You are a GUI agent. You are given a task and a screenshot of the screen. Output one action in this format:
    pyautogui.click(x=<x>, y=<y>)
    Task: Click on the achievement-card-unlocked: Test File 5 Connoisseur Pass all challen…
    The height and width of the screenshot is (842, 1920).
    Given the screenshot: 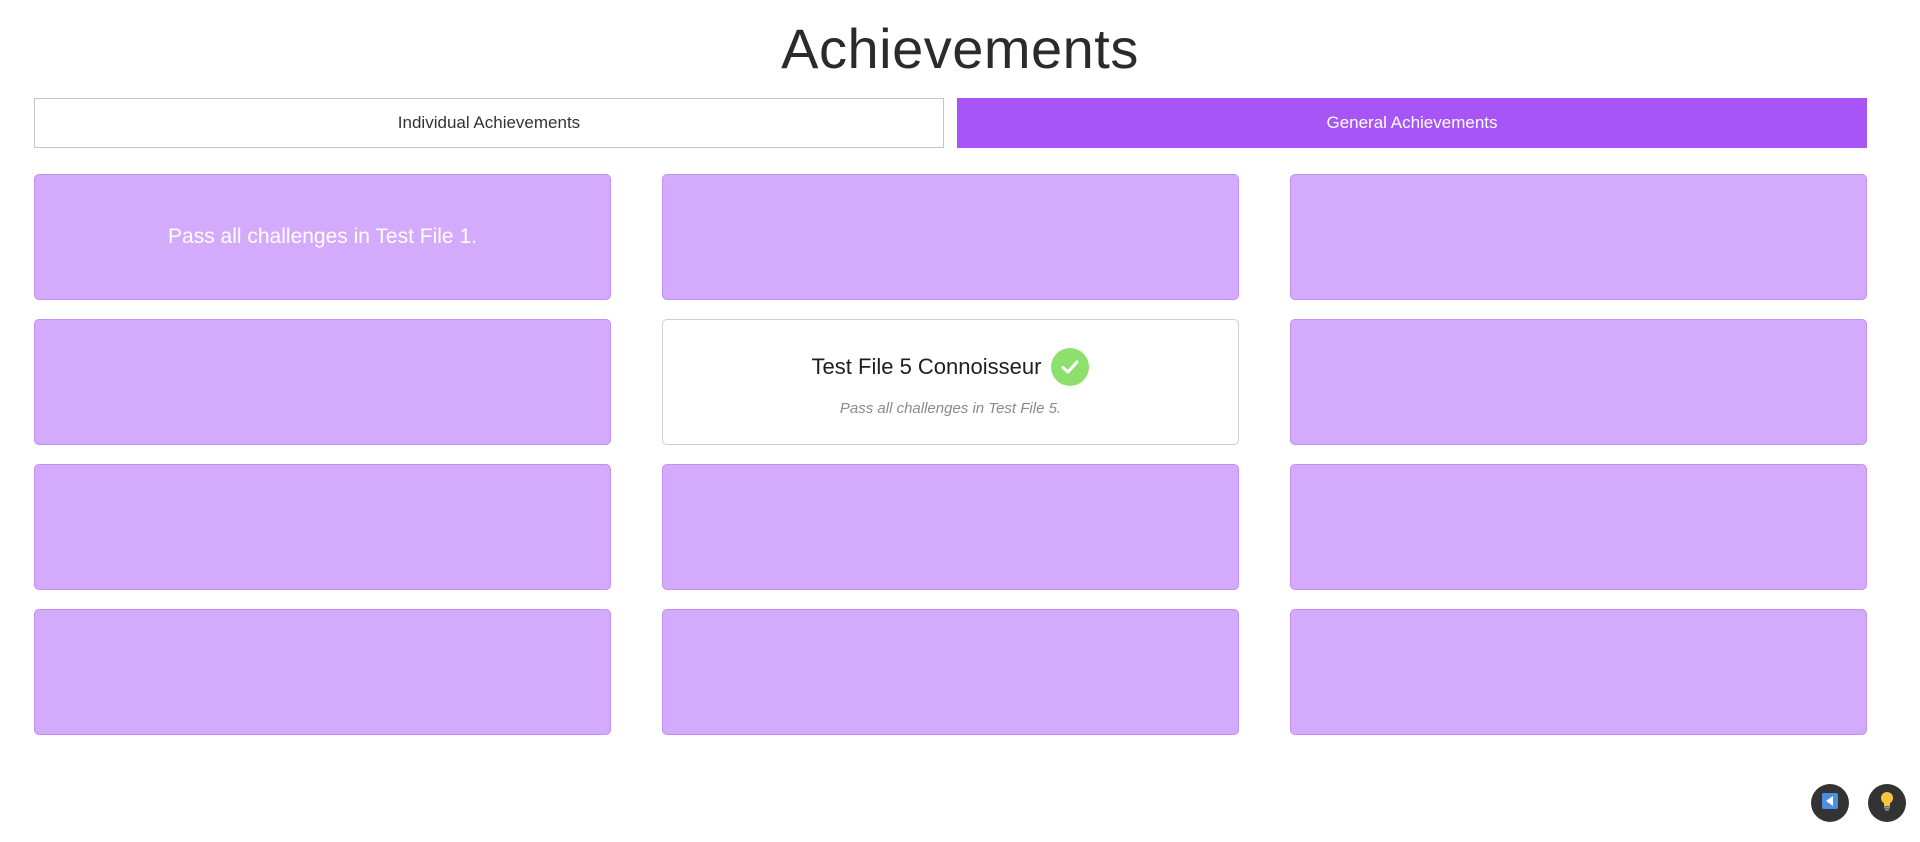 What is the action you would take?
    pyautogui.click(x=950, y=382)
    